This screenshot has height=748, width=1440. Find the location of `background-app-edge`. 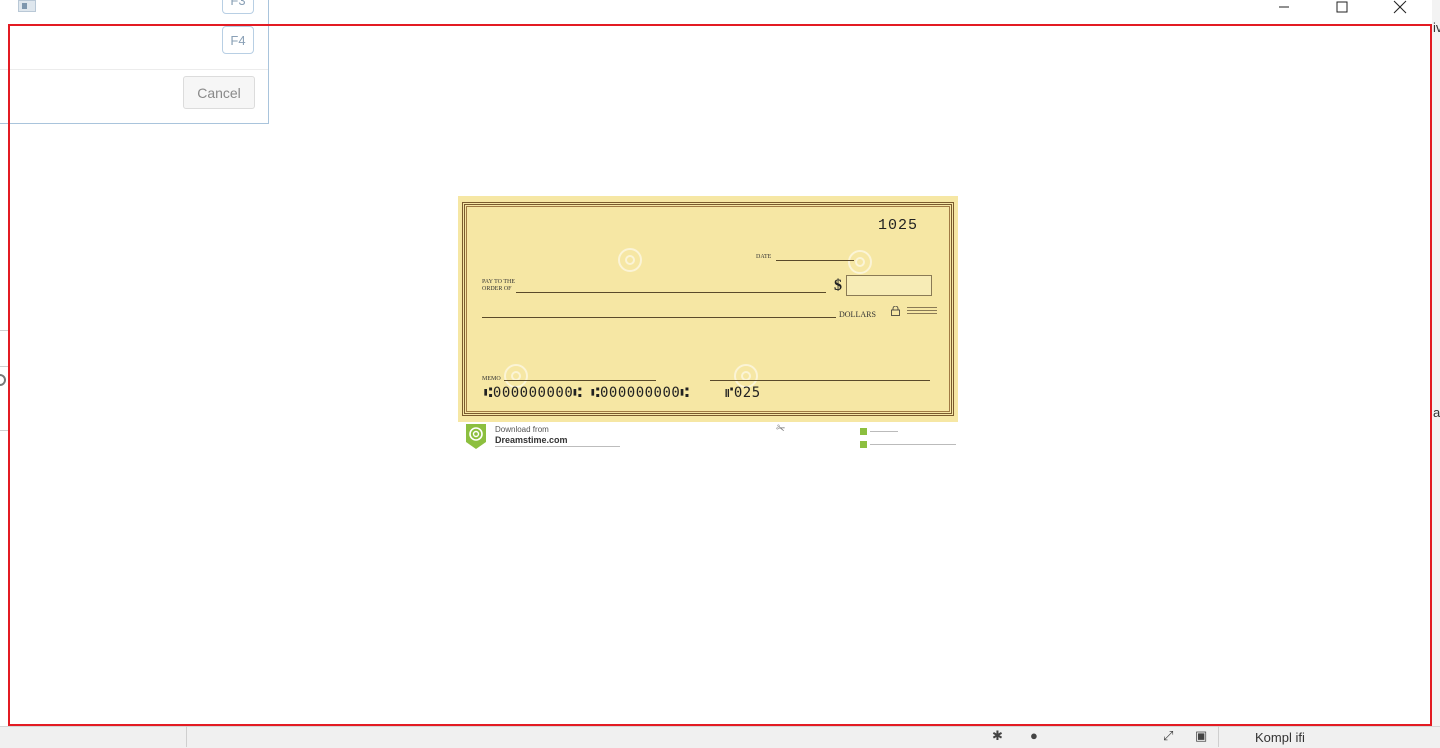

background-app-edge is located at coordinates (1436, 373).